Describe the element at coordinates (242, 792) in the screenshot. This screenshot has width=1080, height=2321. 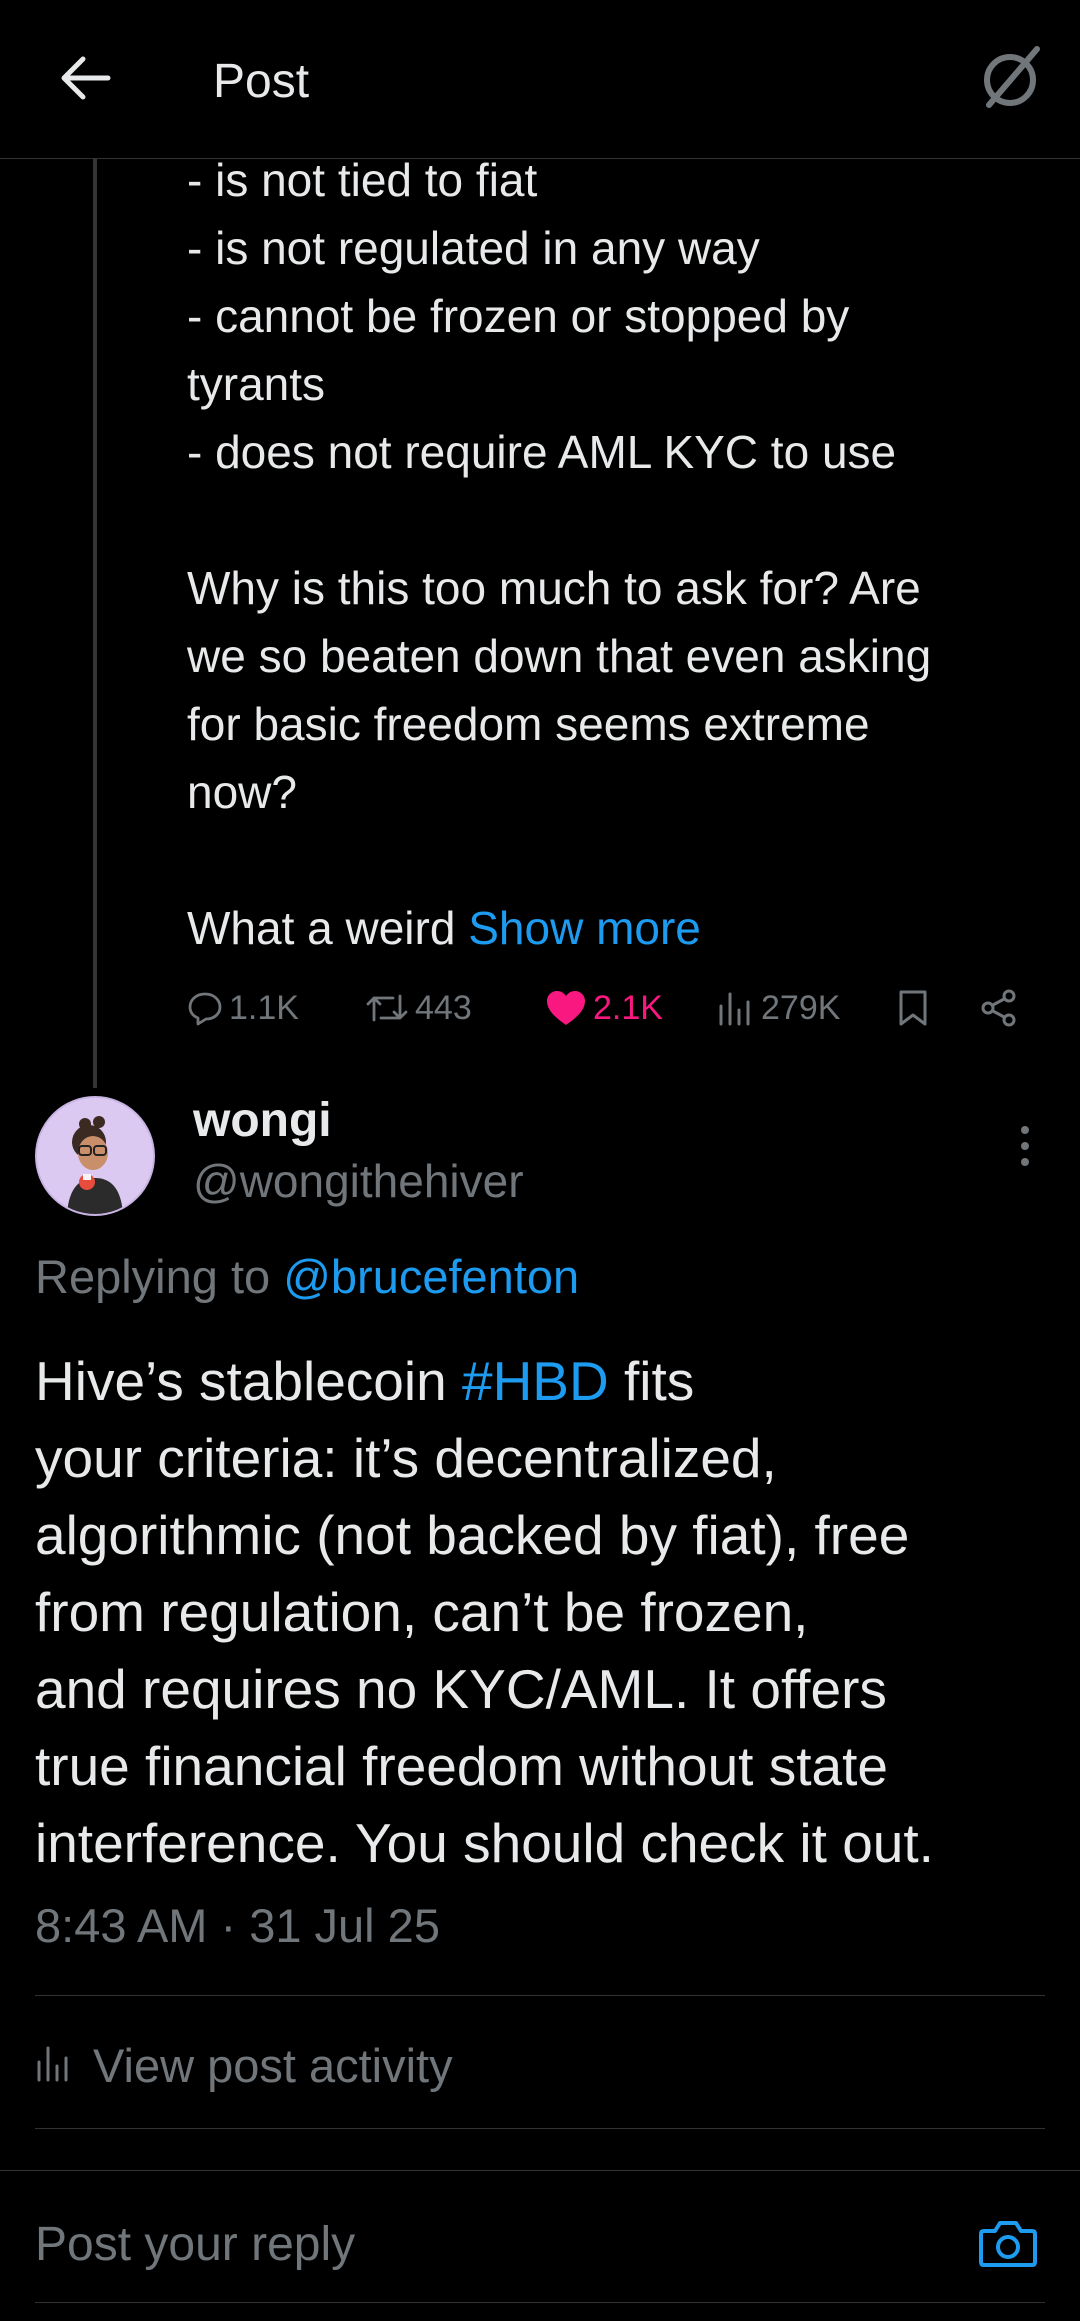
I see `parent-post-line: now?` at that location.